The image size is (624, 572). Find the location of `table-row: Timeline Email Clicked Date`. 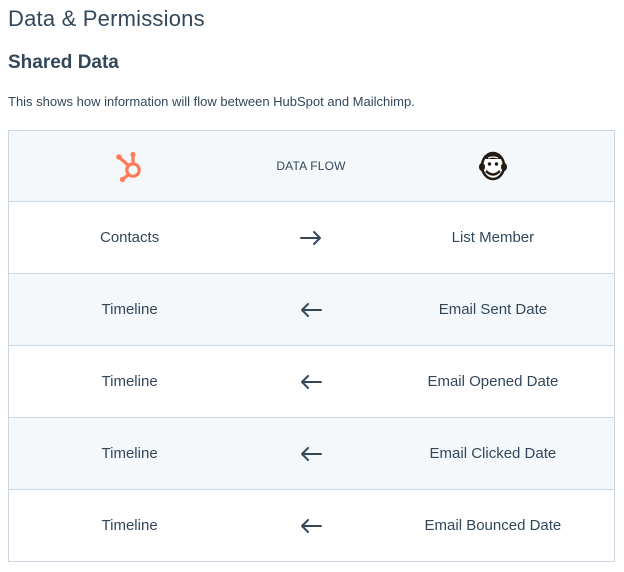

table-row: Timeline Email Clicked Date is located at coordinates (311, 453).